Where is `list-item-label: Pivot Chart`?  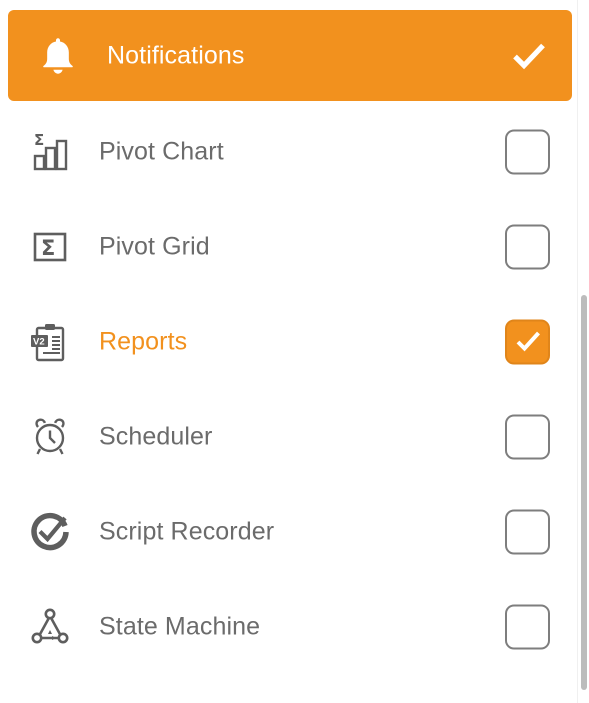 list-item-label: Pivot Chart is located at coordinates (161, 151).